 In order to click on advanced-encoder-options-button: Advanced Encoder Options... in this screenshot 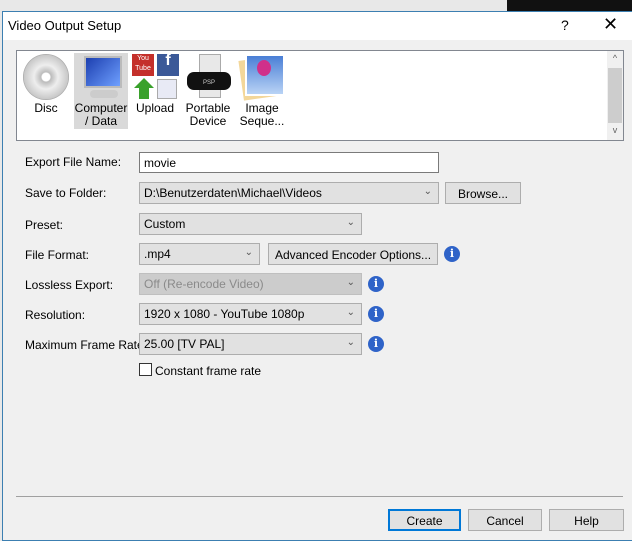, I will do `click(353, 254)`.